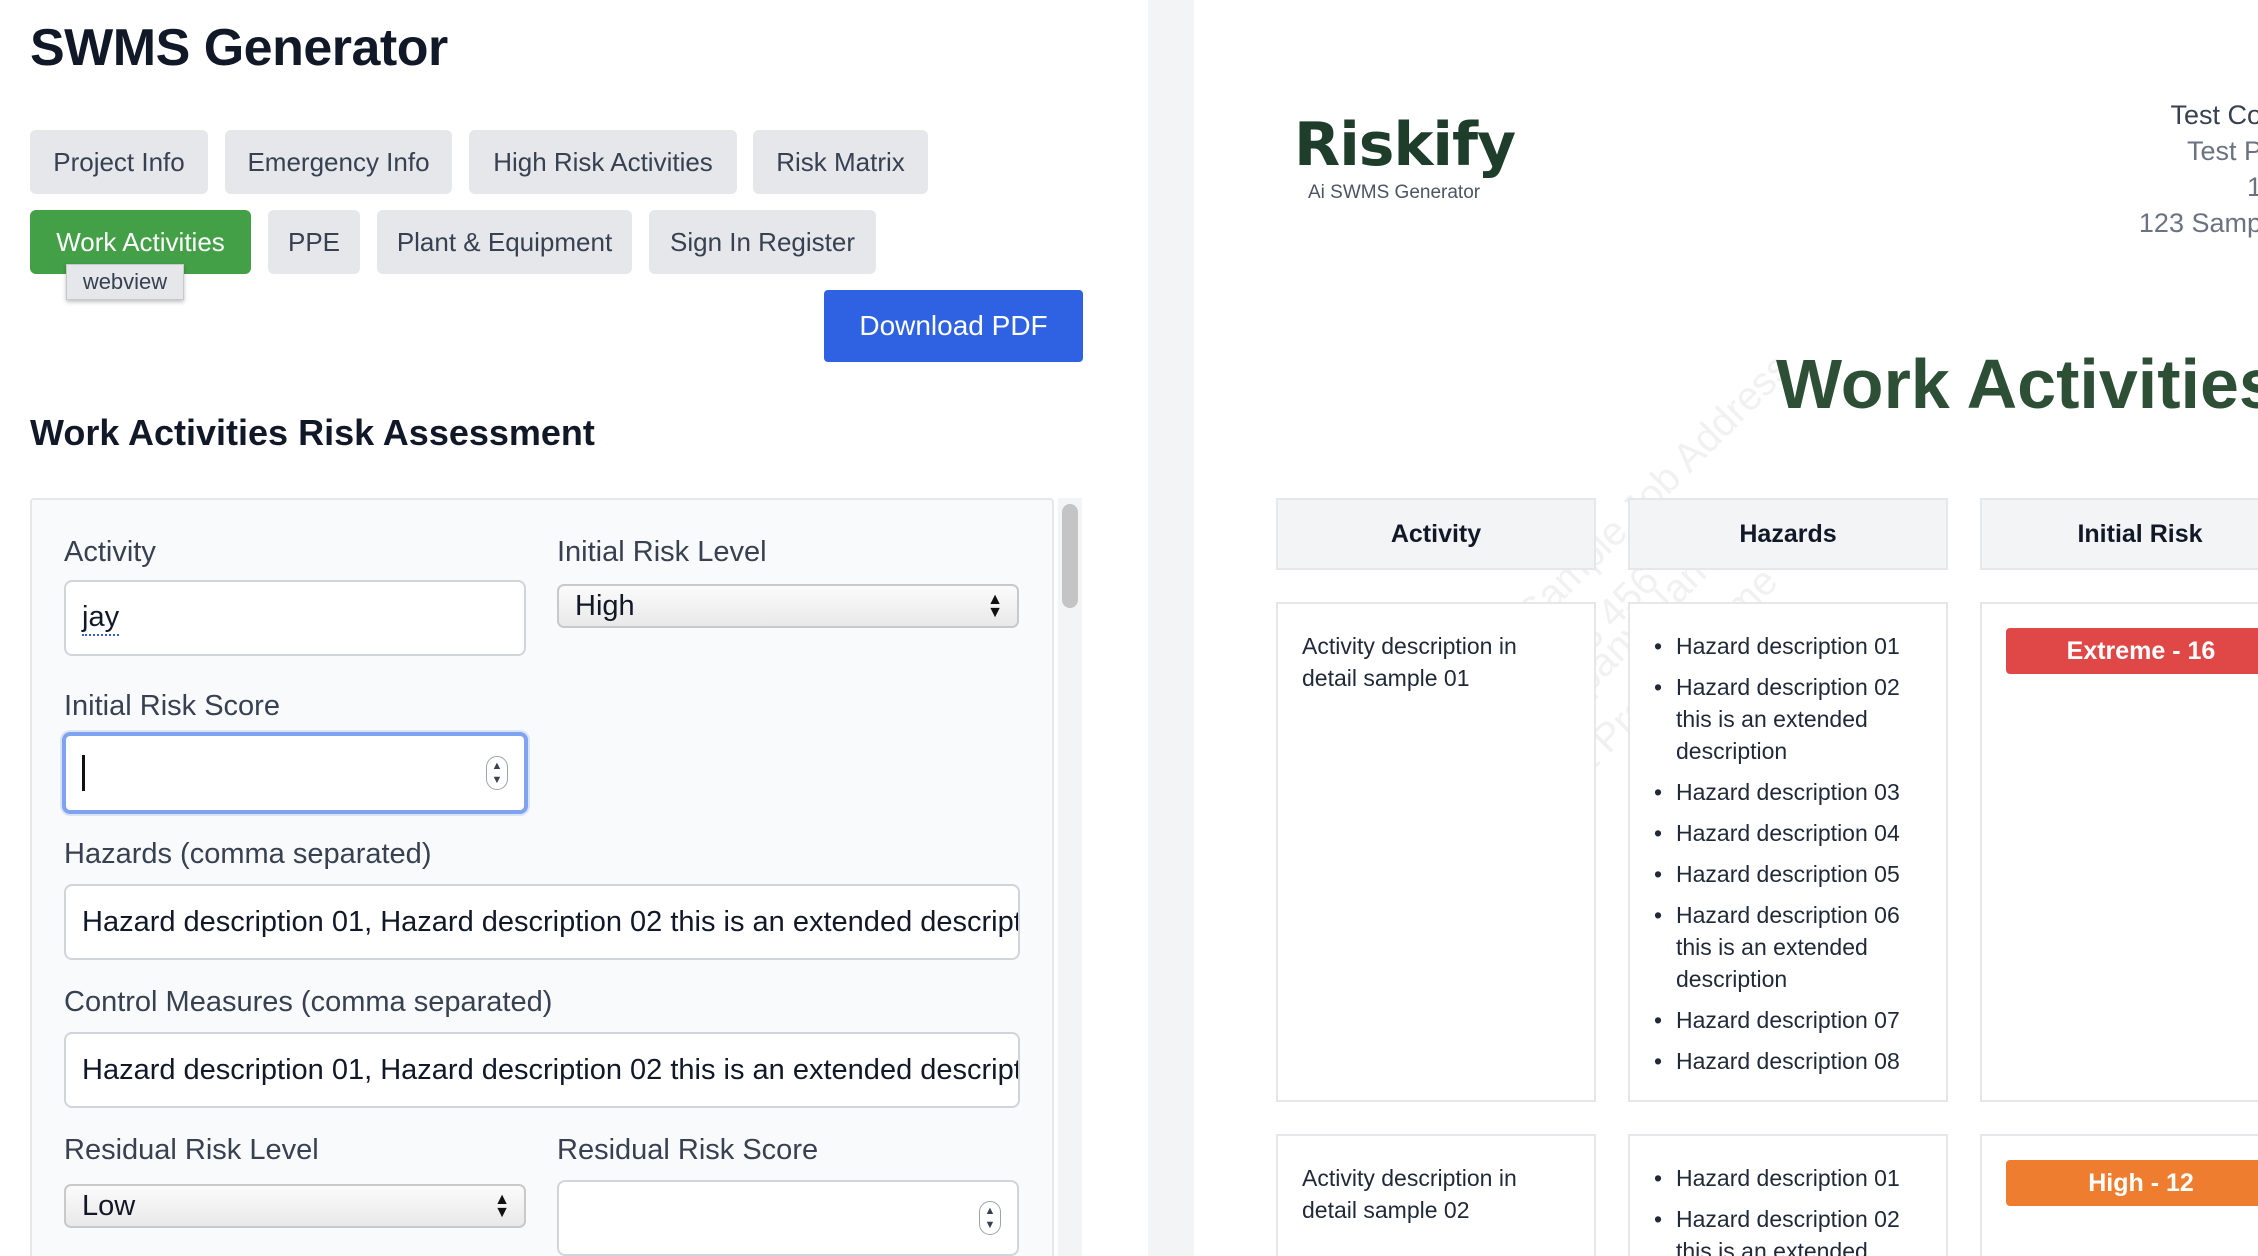 The width and height of the screenshot is (2258, 1256). Describe the element at coordinates (295, 1206) in the screenshot. I see `residual-risk-level-select: Low ▲ ▼` at that location.